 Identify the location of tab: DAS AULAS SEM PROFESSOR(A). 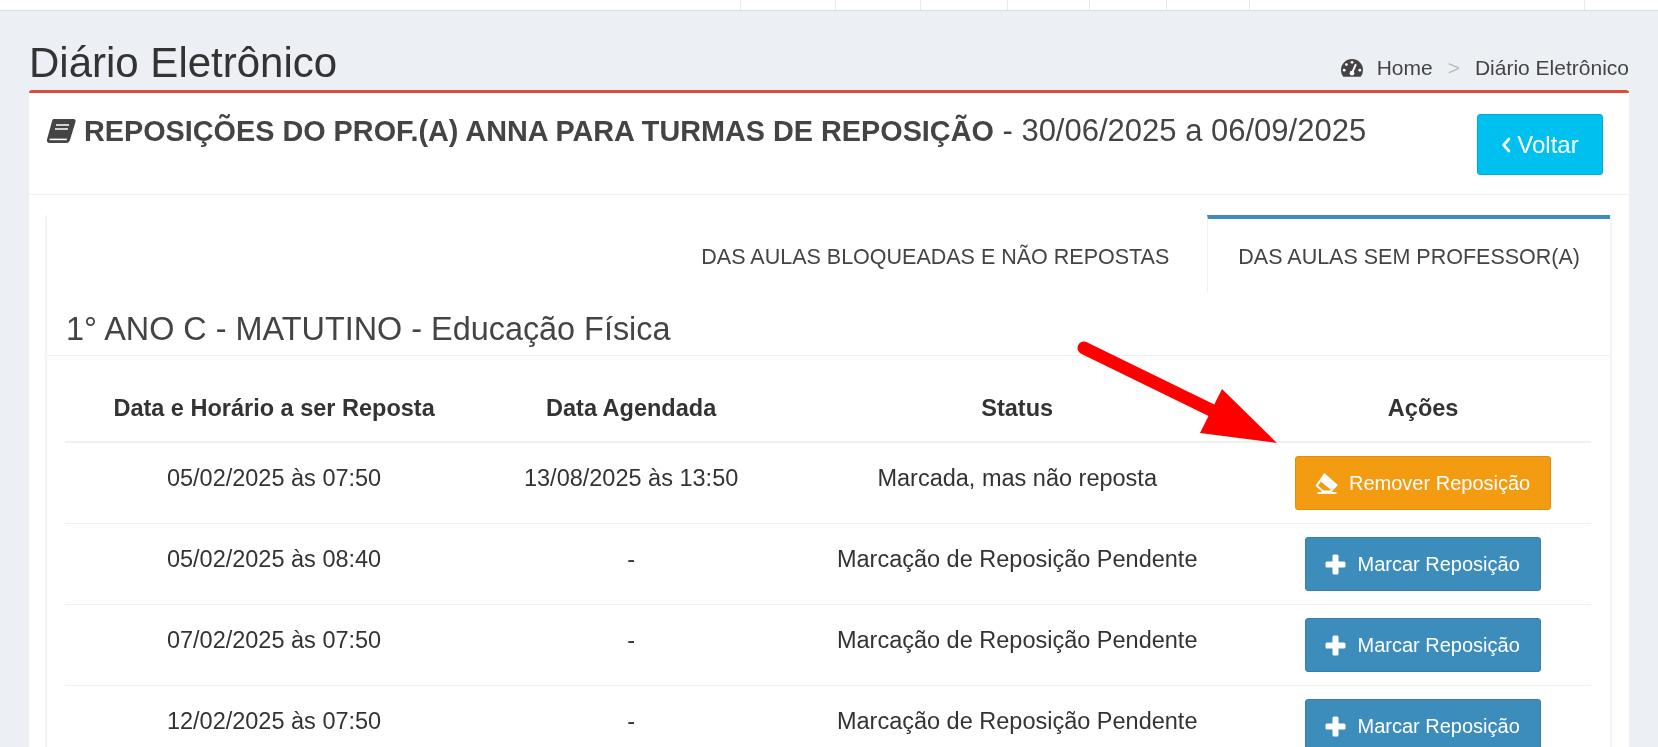
(1408, 254).